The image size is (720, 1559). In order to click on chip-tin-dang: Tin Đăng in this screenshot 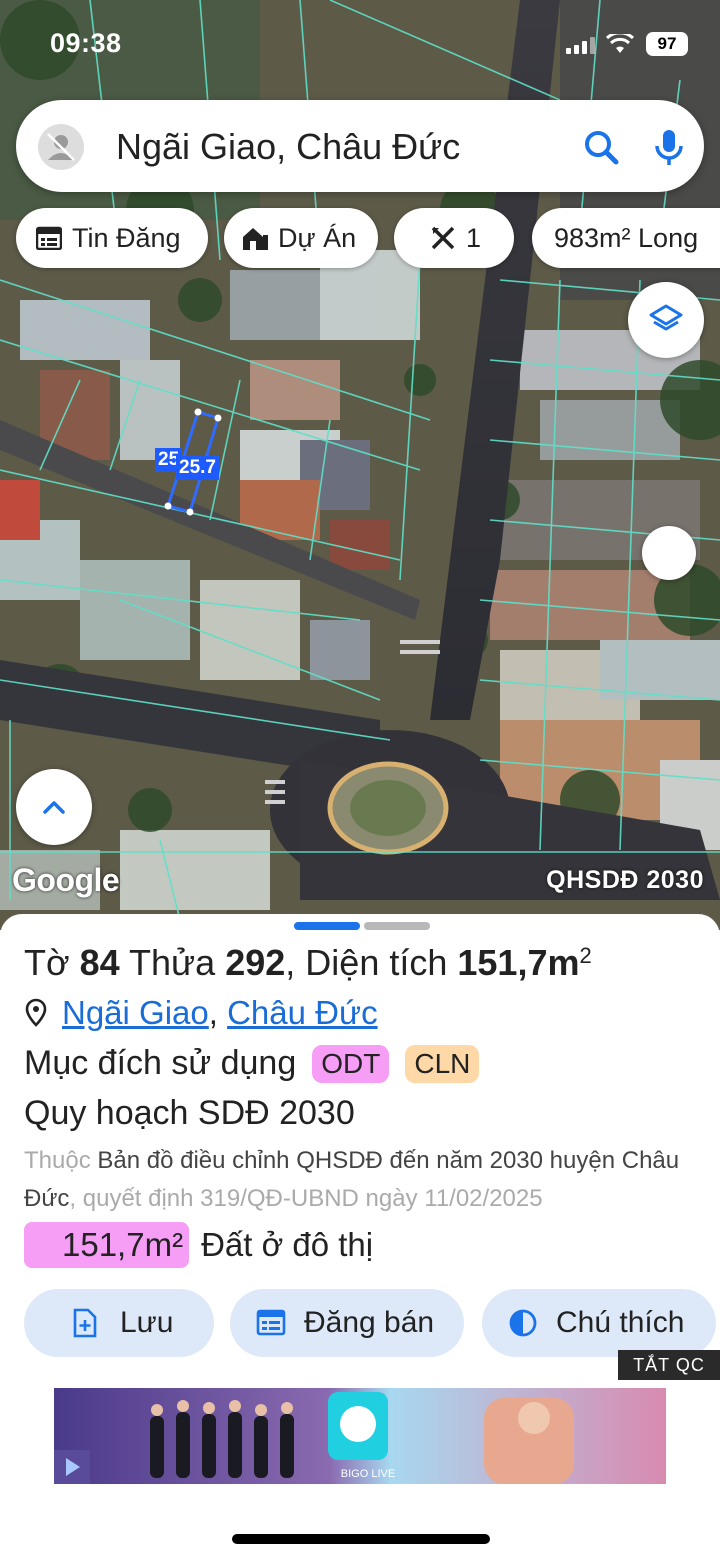, I will do `click(112, 238)`.